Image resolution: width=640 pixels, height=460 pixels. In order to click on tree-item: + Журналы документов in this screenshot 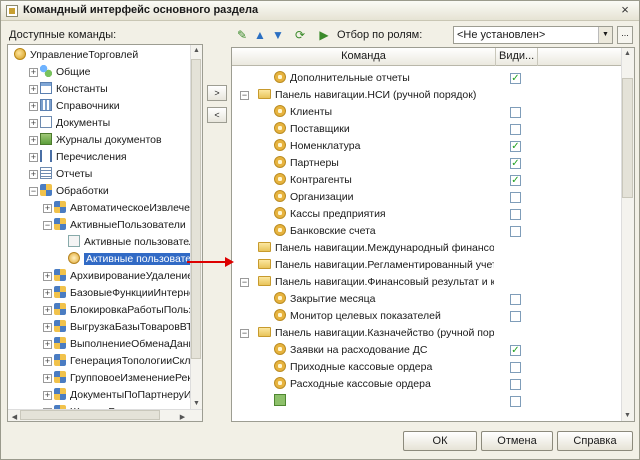, I will do `click(95, 140)`.